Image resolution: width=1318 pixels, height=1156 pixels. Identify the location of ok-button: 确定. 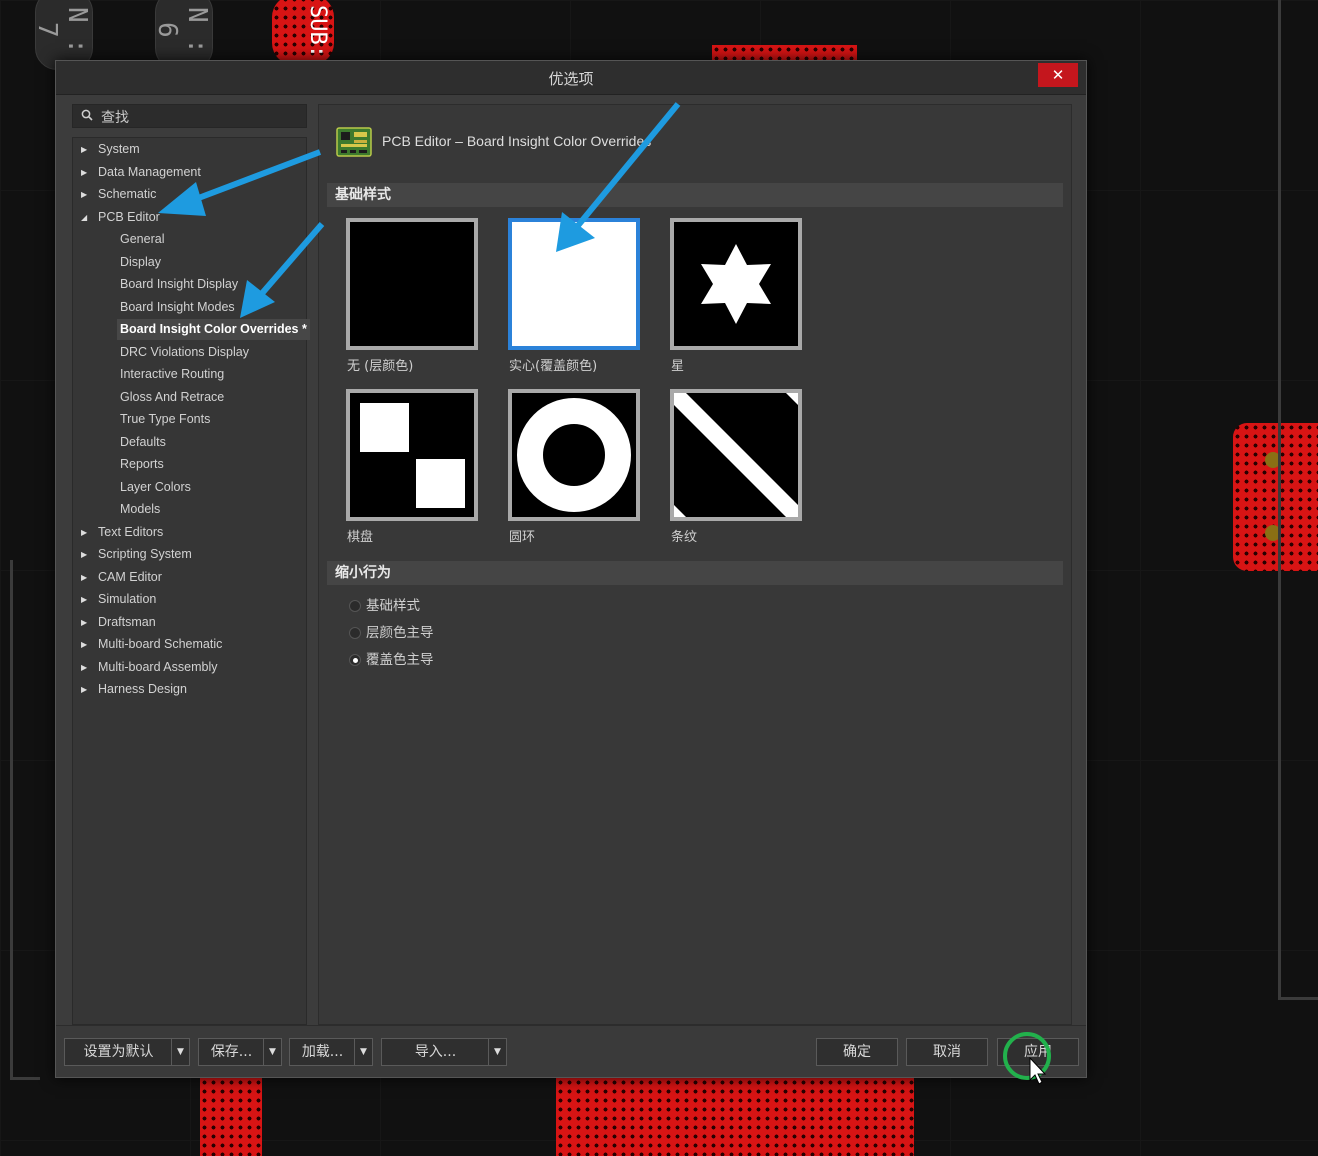
(857, 1052).